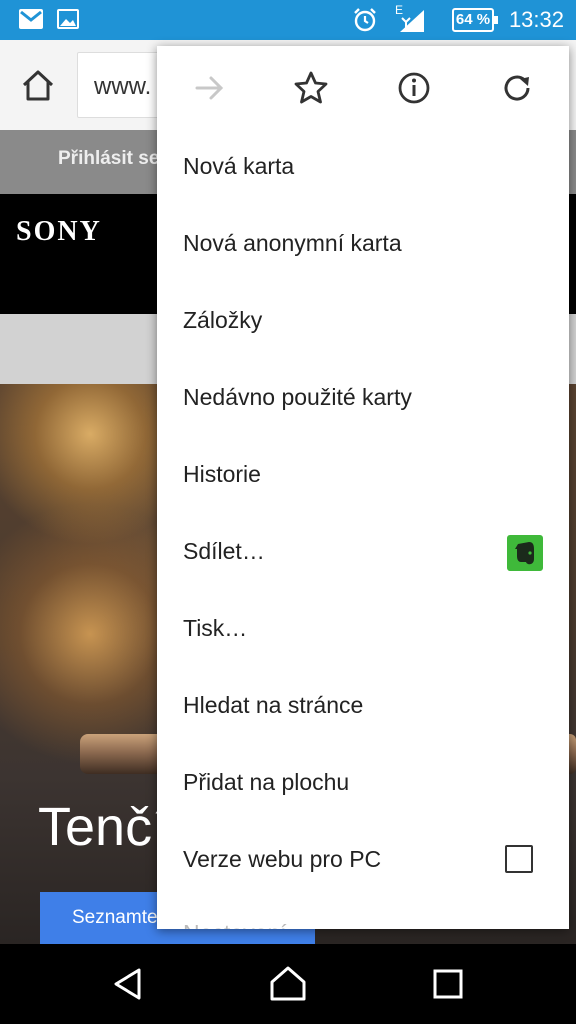  Describe the element at coordinates (209, 88) in the screenshot. I see `forward-icon` at that location.